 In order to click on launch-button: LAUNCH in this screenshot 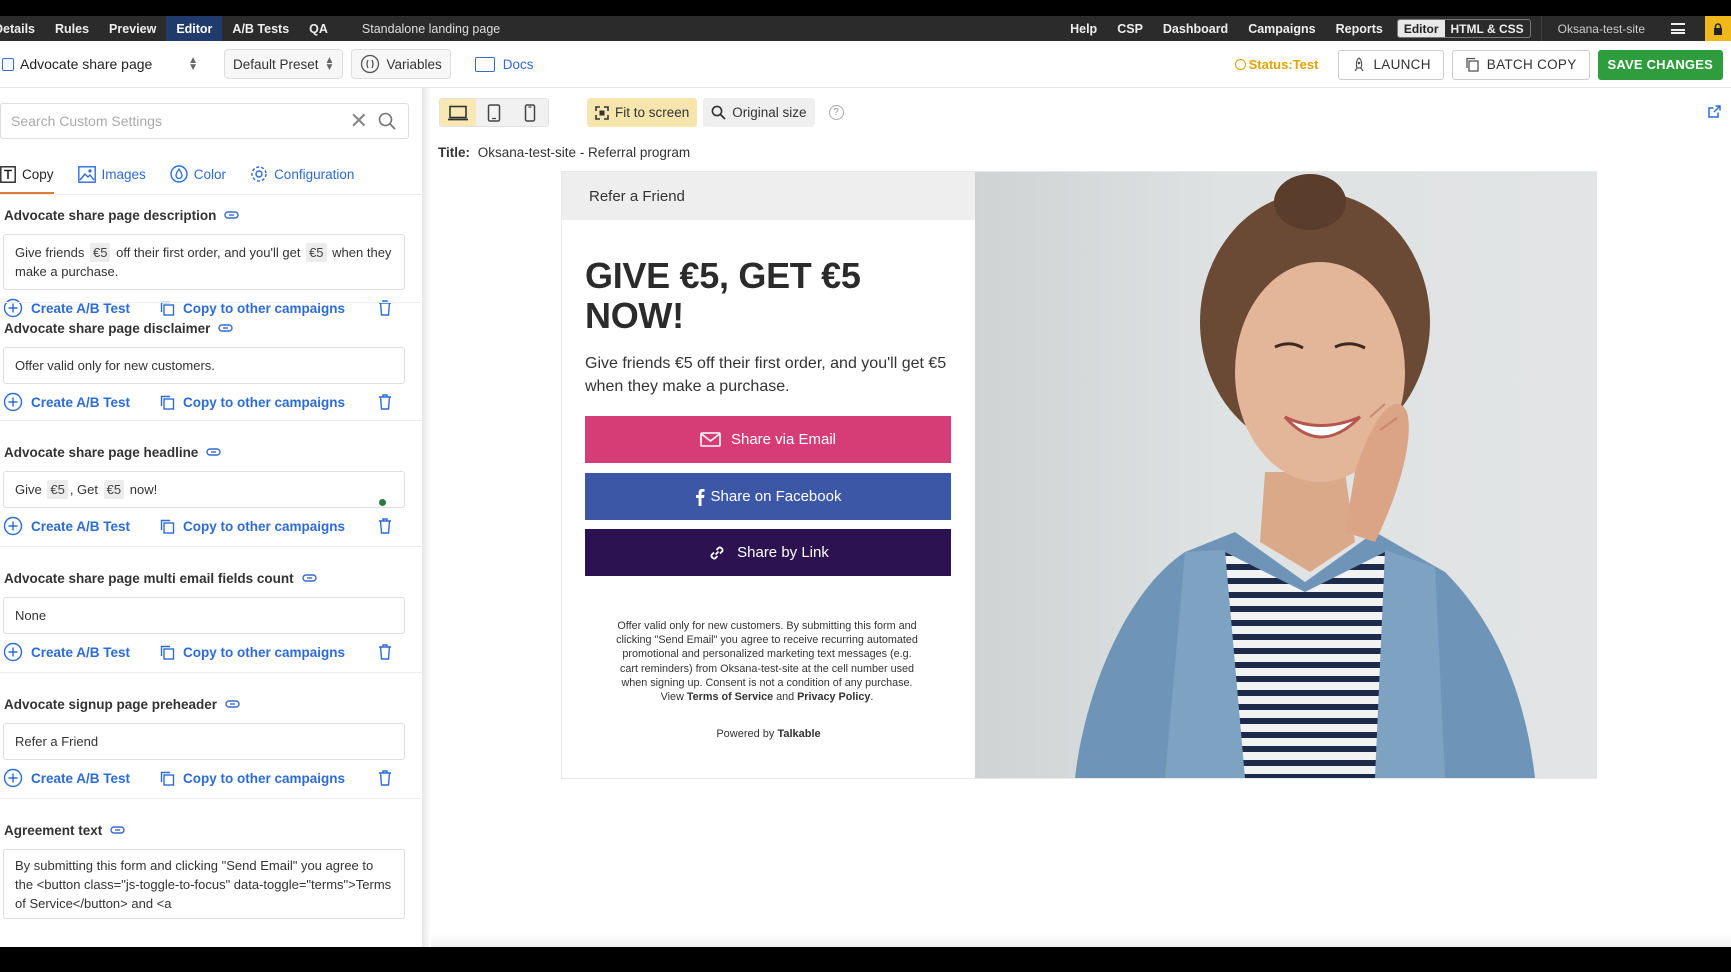, I will do `click(1391, 64)`.